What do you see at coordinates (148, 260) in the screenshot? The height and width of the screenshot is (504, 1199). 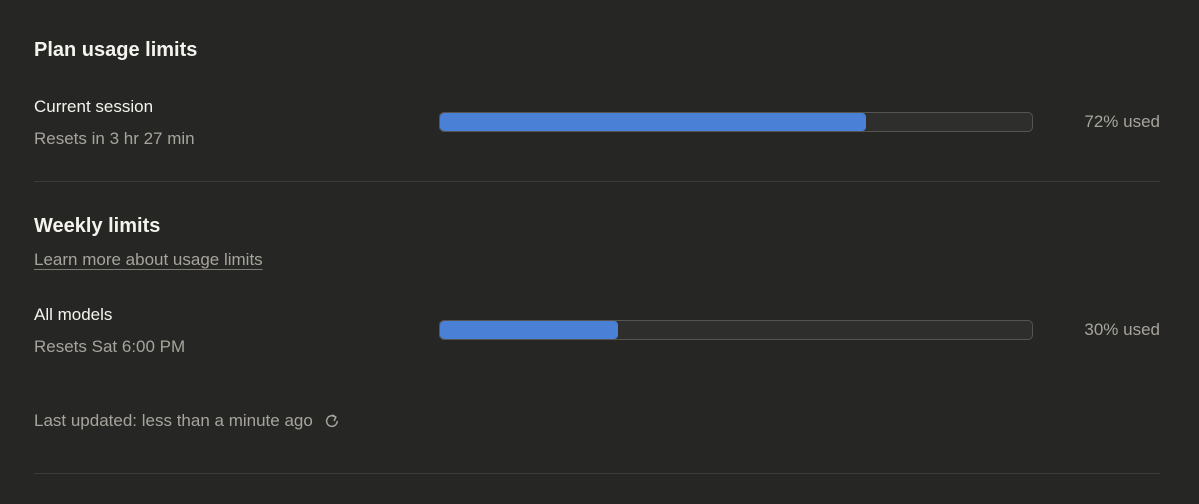 I see `learn-more-link: Learn more about usage limits` at bounding box center [148, 260].